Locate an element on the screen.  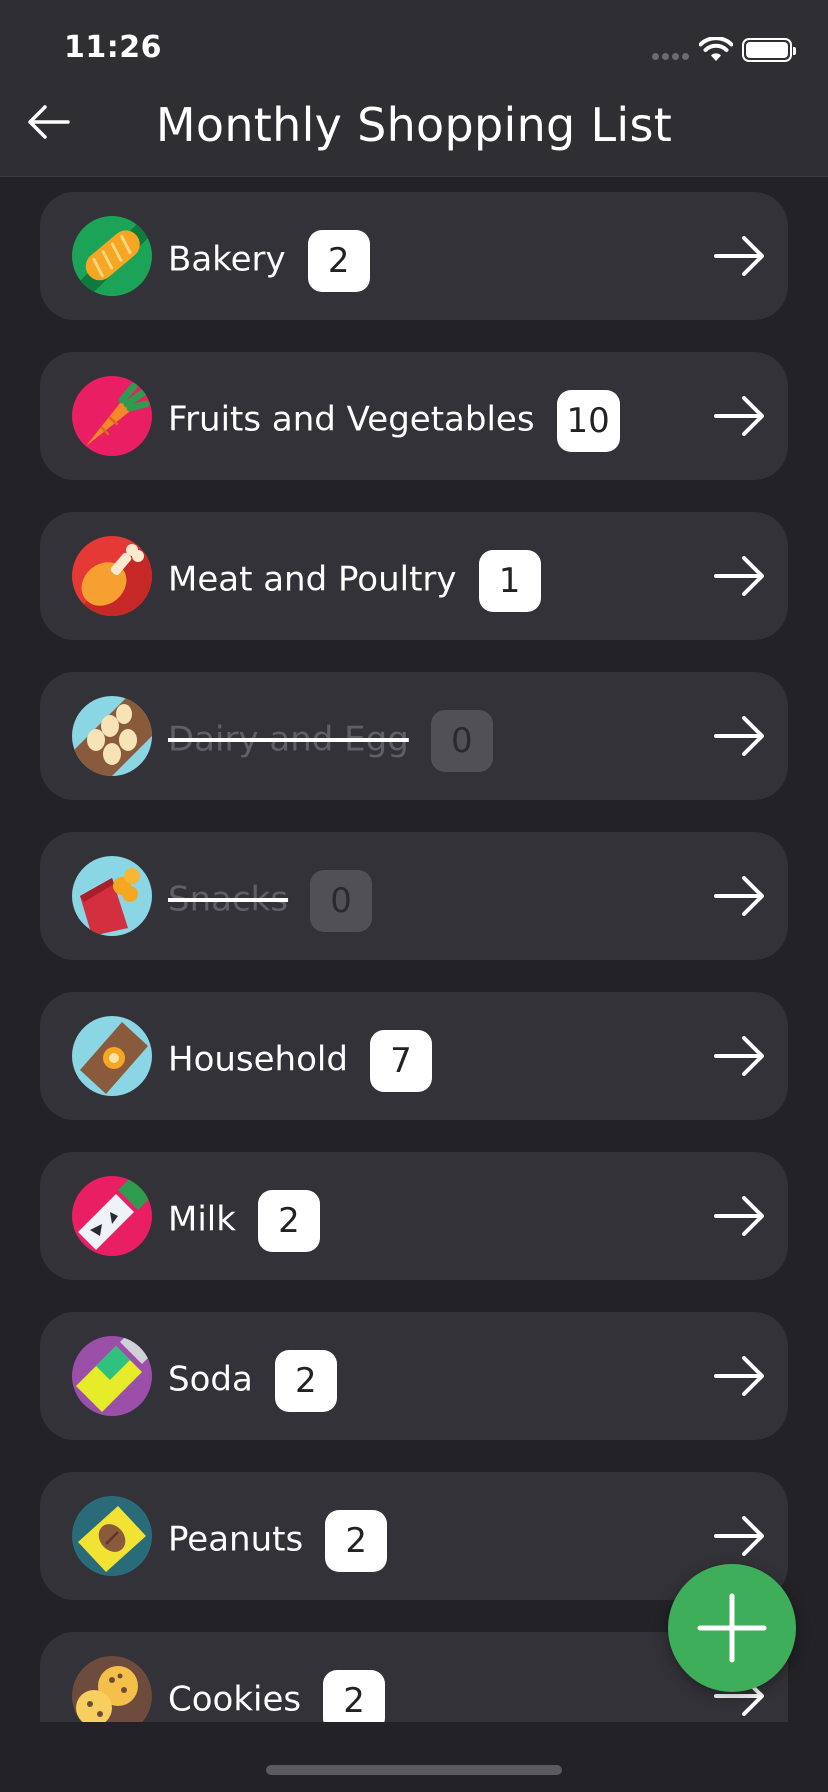
add-category-button is located at coordinates (732, 1628).